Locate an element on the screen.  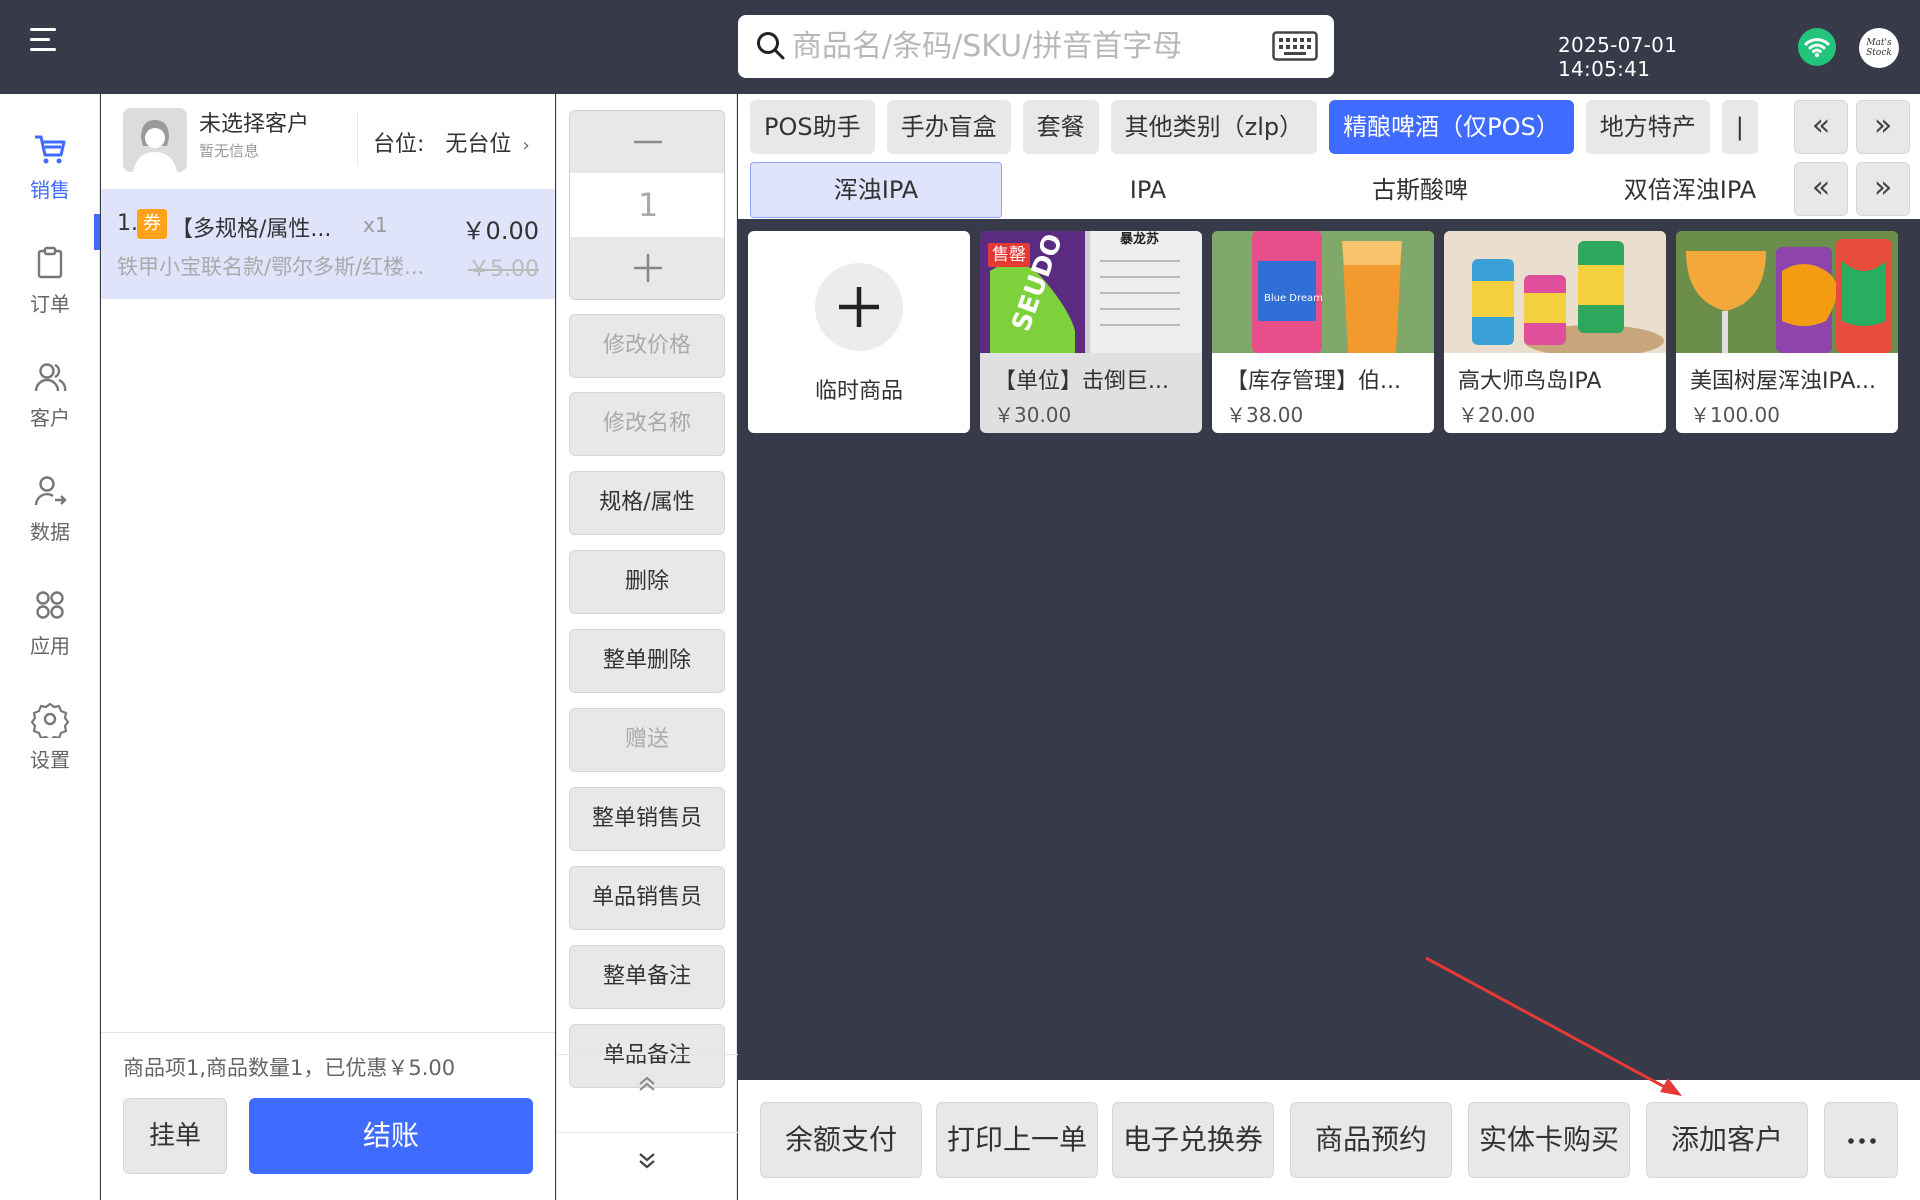
scroll-up-button is located at coordinates (647, 1093).